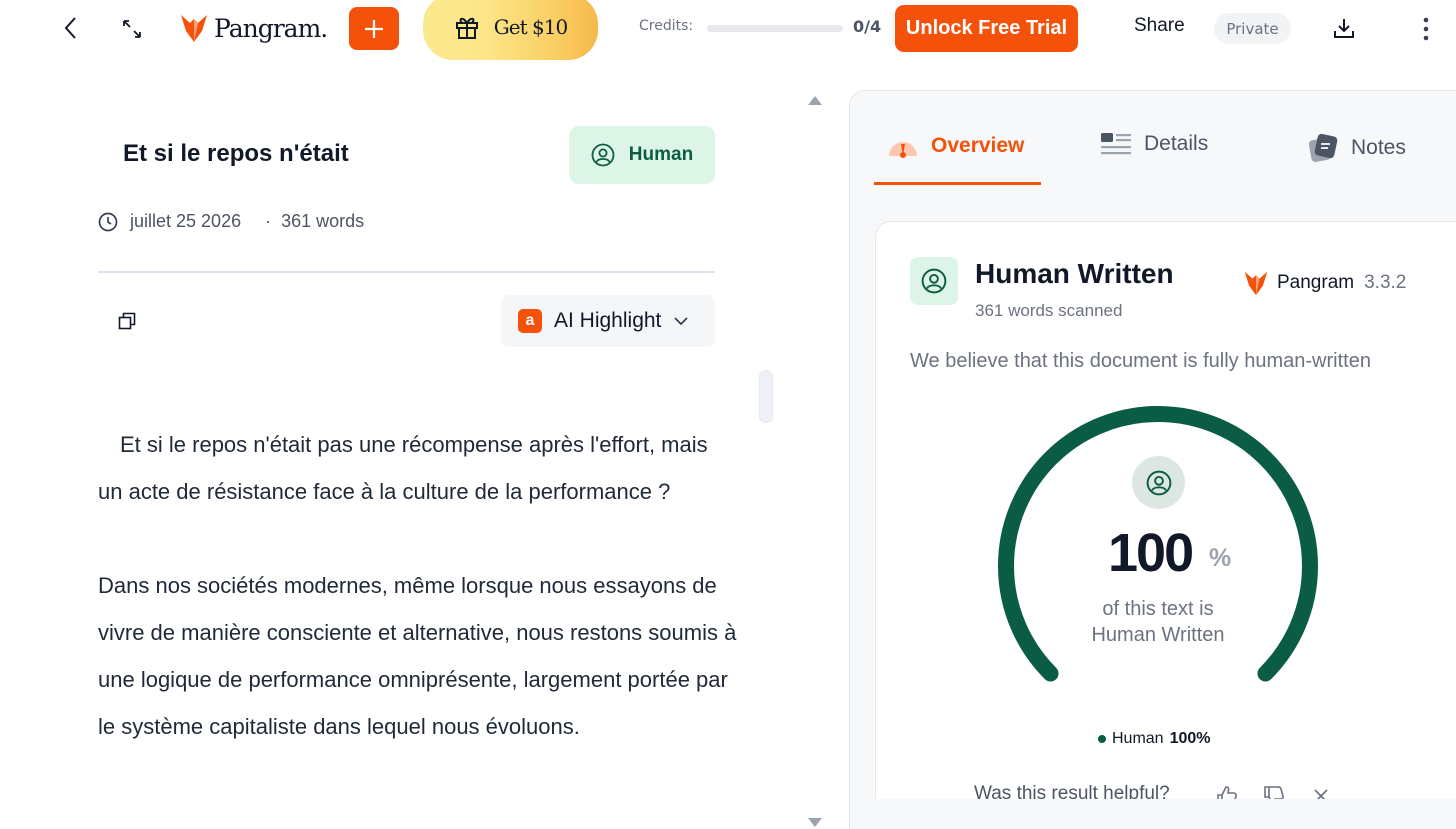 The image size is (1456, 829). What do you see at coordinates (815, 459) in the screenshot?
I see `page-scrollbar` at bounding box center [815, 459].